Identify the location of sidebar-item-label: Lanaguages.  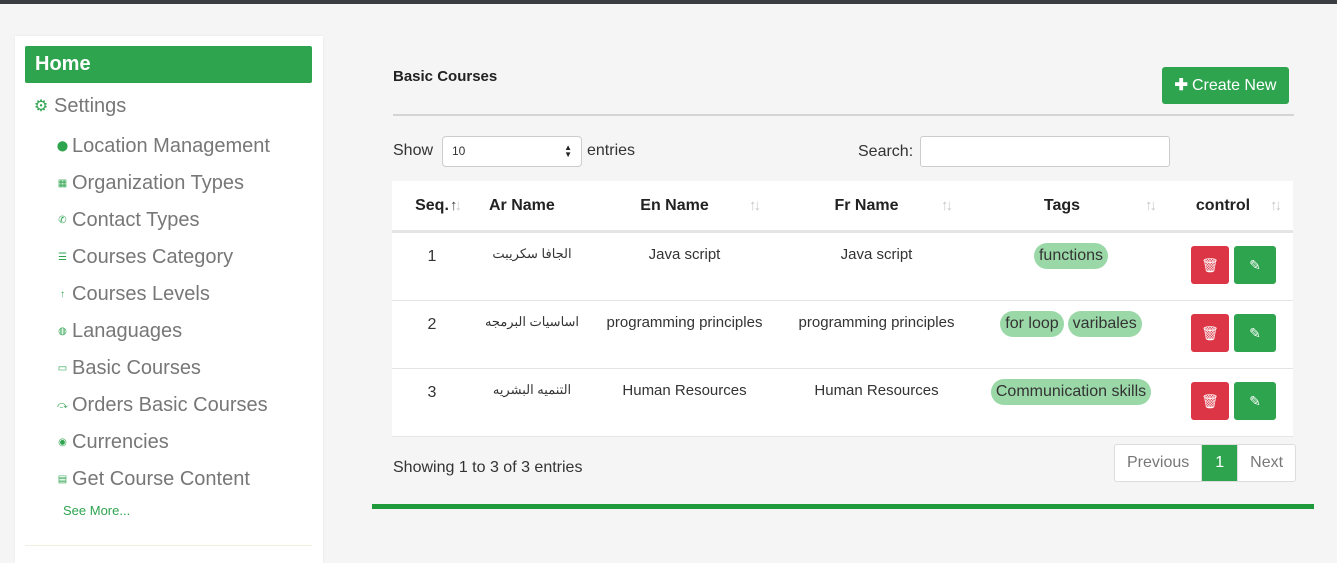
(127, 331).